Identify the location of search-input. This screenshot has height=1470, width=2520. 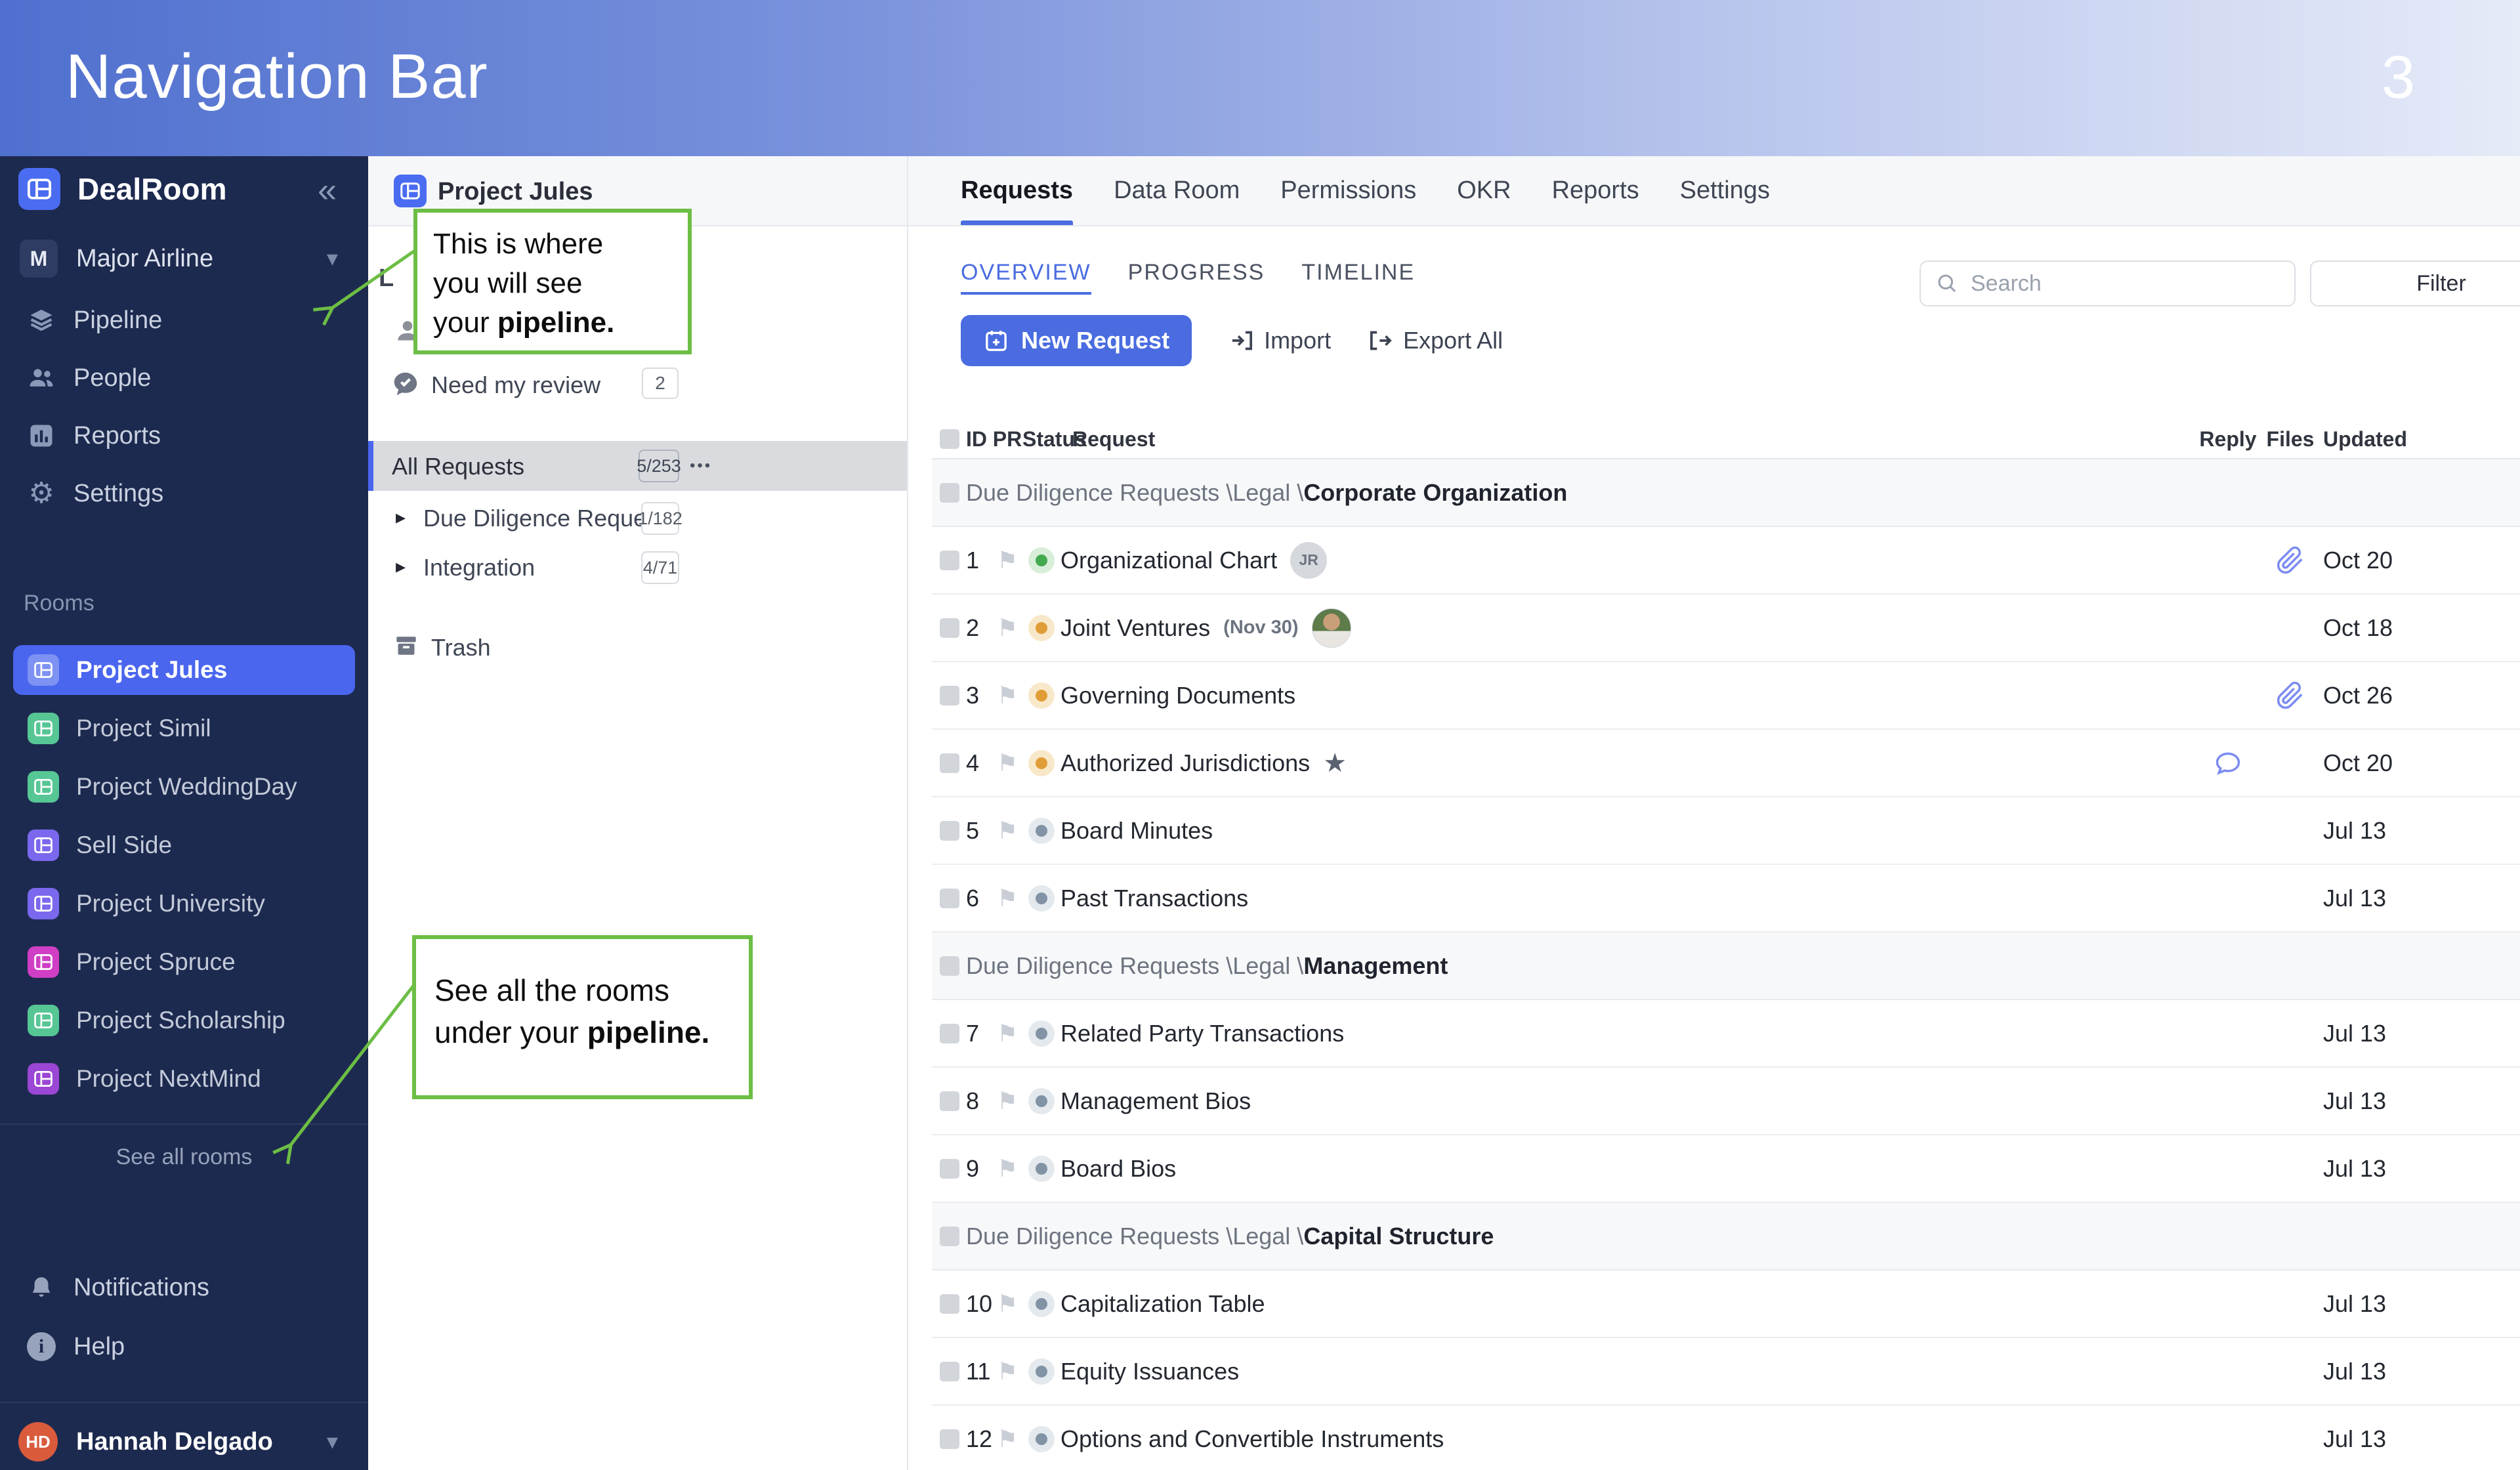
(2115, 283).